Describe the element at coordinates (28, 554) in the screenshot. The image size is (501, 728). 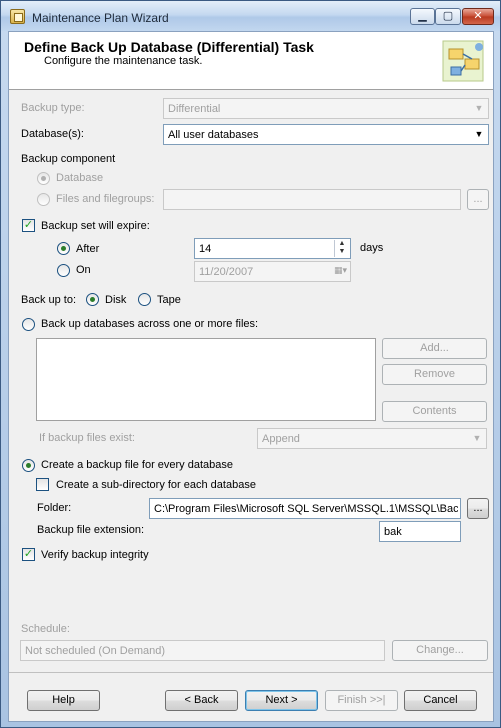
I see `verify-checkbox: ✓` at that location.